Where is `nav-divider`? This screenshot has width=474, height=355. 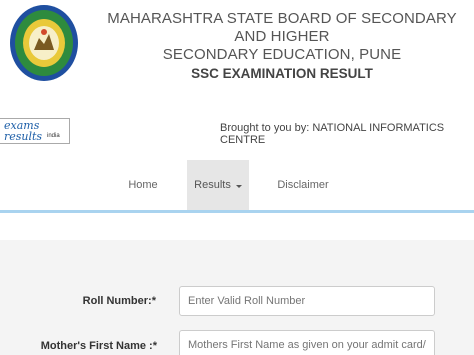 nav-divider is located at coordinates (237, 211).